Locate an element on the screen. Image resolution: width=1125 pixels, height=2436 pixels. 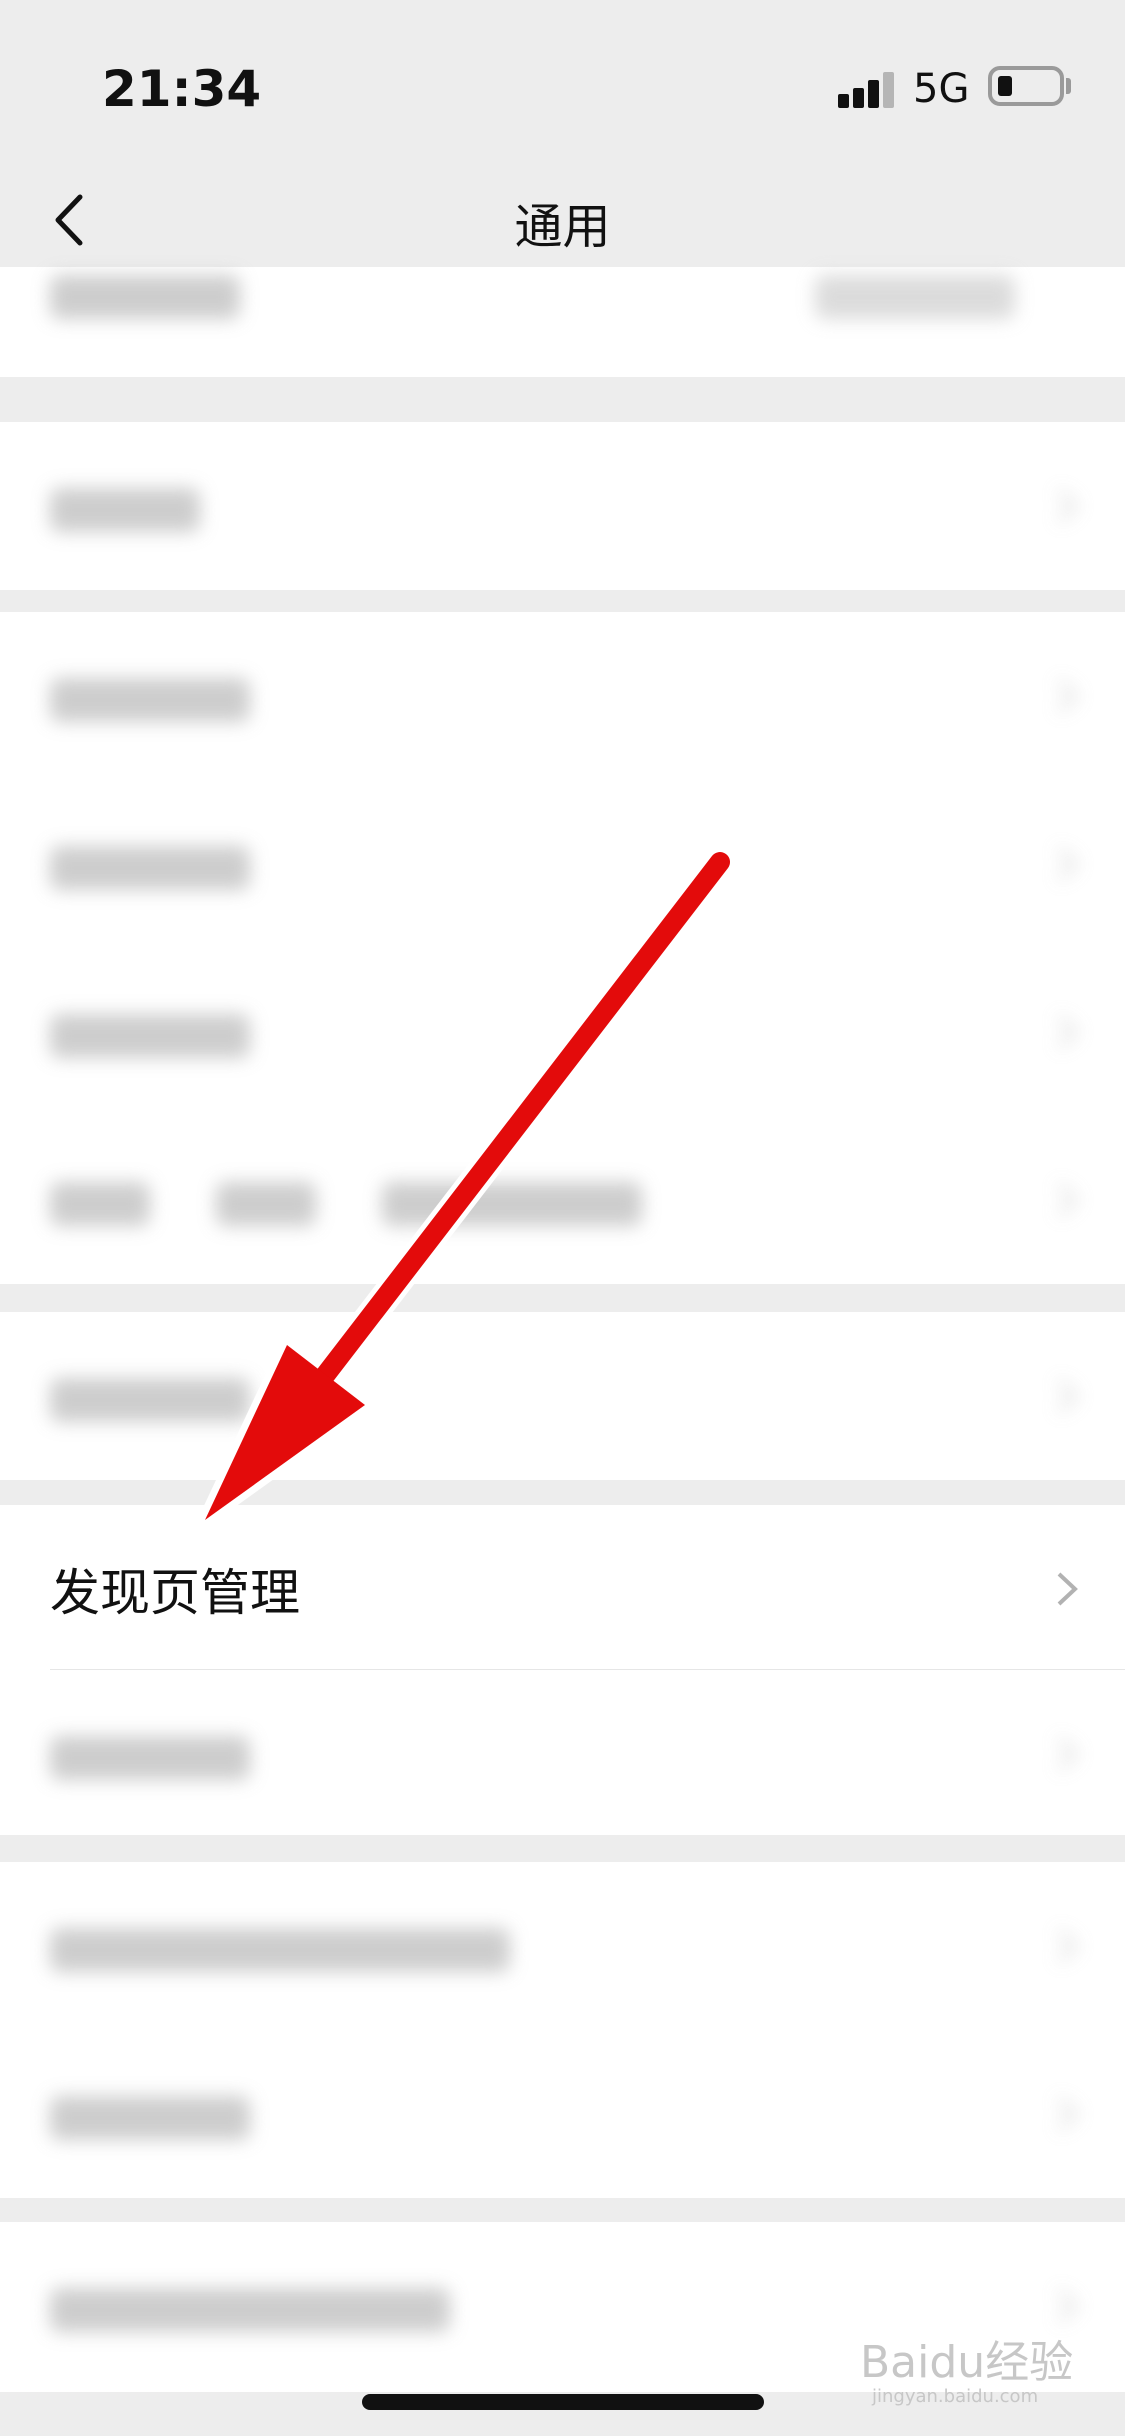
baidu-watermark: Baidu经验 is located at coordinates (967, 2362).